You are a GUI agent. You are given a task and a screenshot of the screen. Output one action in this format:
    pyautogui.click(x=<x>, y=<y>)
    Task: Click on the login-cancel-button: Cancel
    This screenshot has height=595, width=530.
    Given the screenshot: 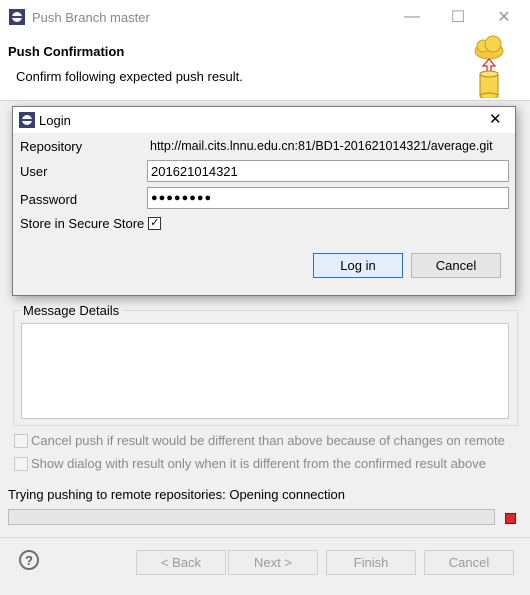 What is the action you would take?
    pyautogui.click(x=456, y=265)
    